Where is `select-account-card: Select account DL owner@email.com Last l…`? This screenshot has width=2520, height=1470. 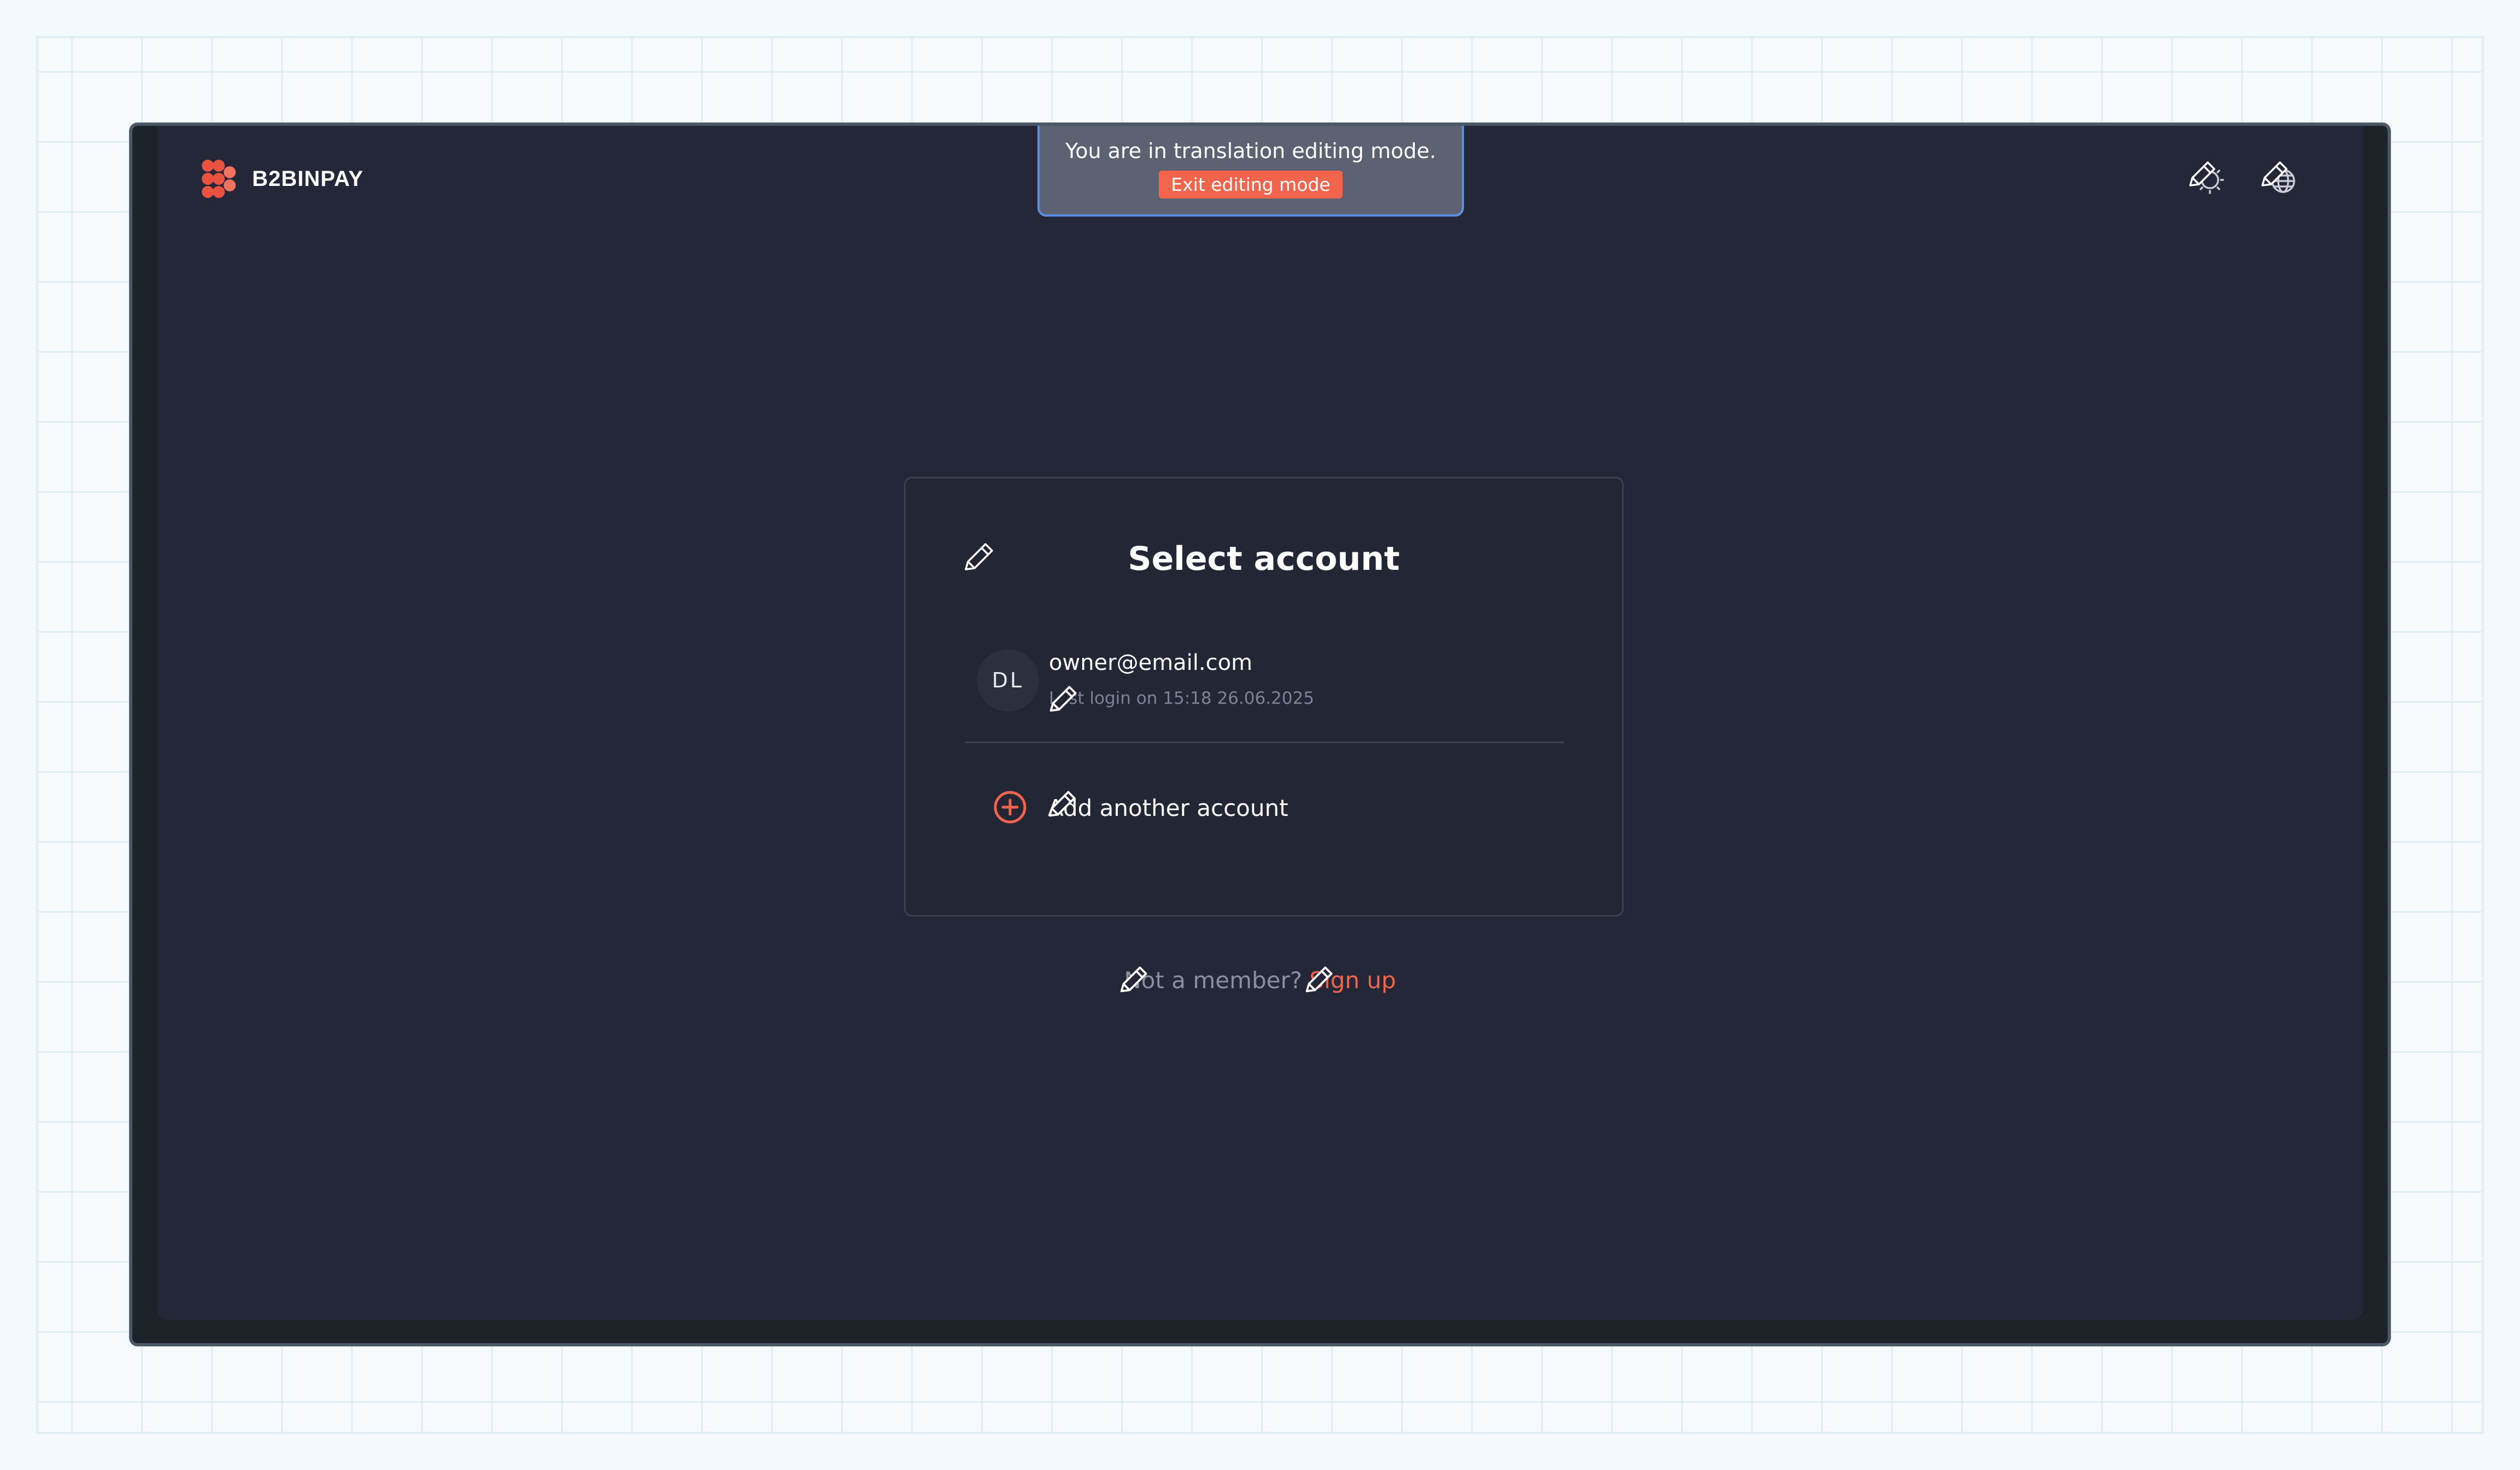
select-account-card: Select account DL owner@email.com Last l… is located at coordinates (1264, 697).